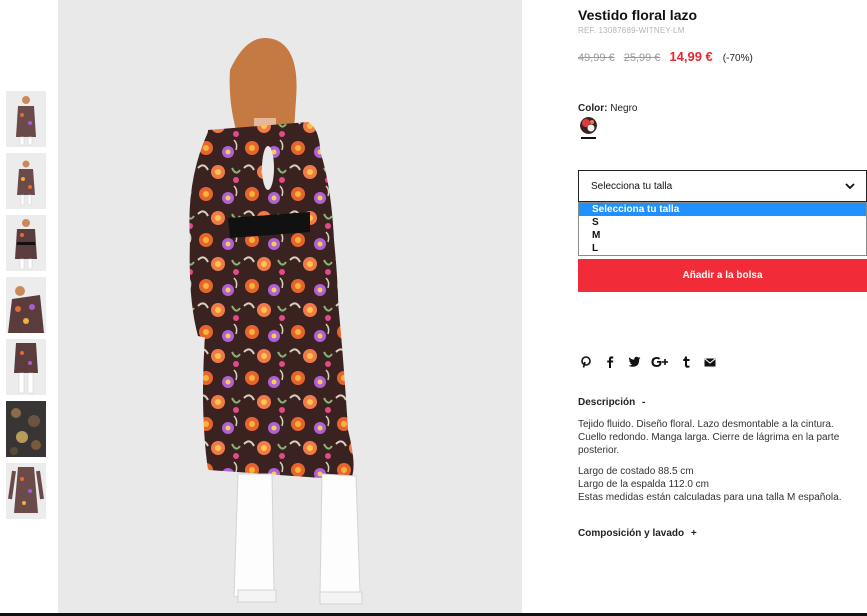 Image resolution: width=867 pixels, height=616 pixels. What do you see at coordinates (722, 248) in the screenshot?
I see `size-option-l: L` at bounding box center [722, 248].